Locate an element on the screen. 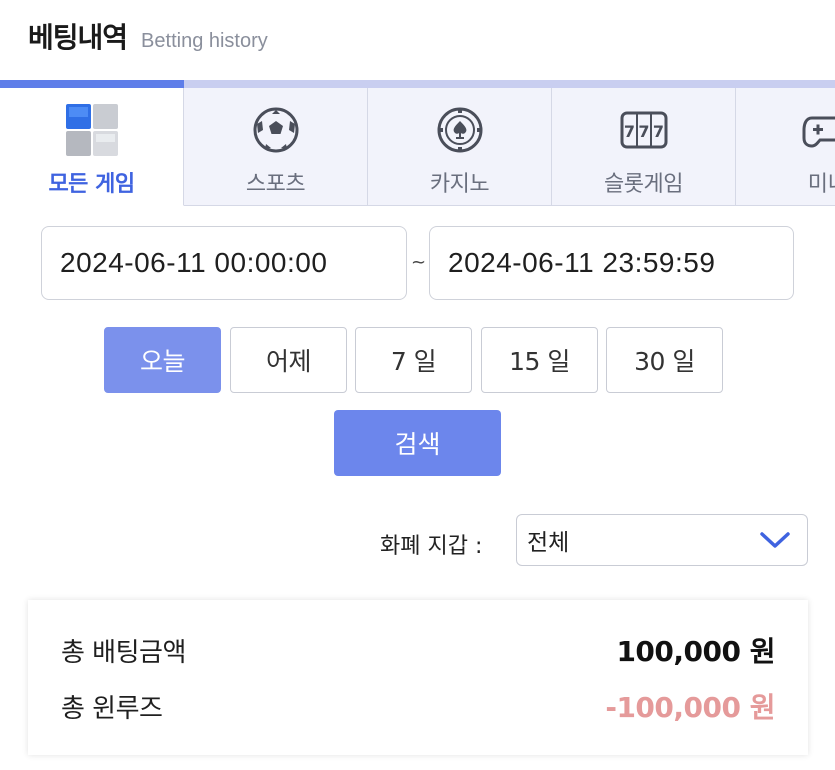 The height and width of the screenshot is (770, 835). tab-label: 스포츠 is located at coordinates (275, 184).